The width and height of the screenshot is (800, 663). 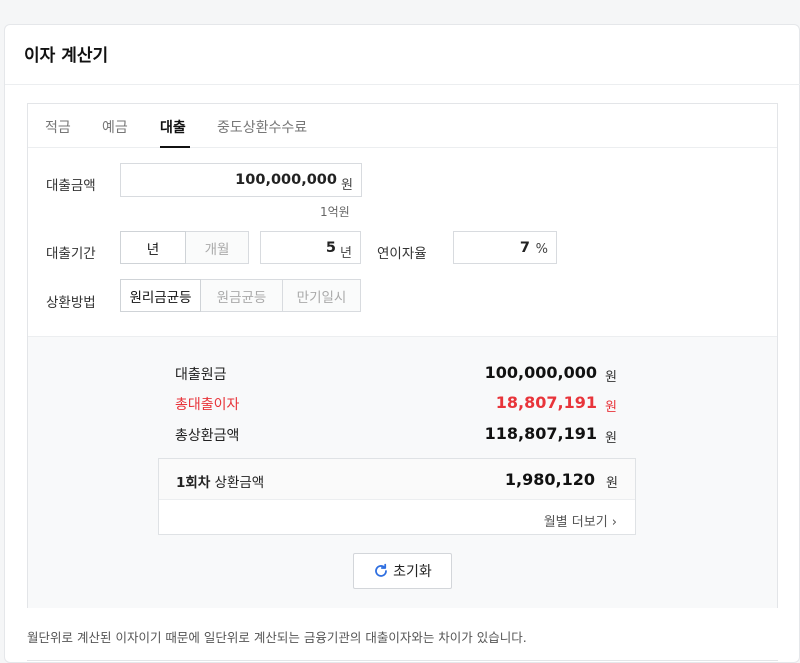 I want to click on period-unit-year: 년, so click(x=153, y=247).